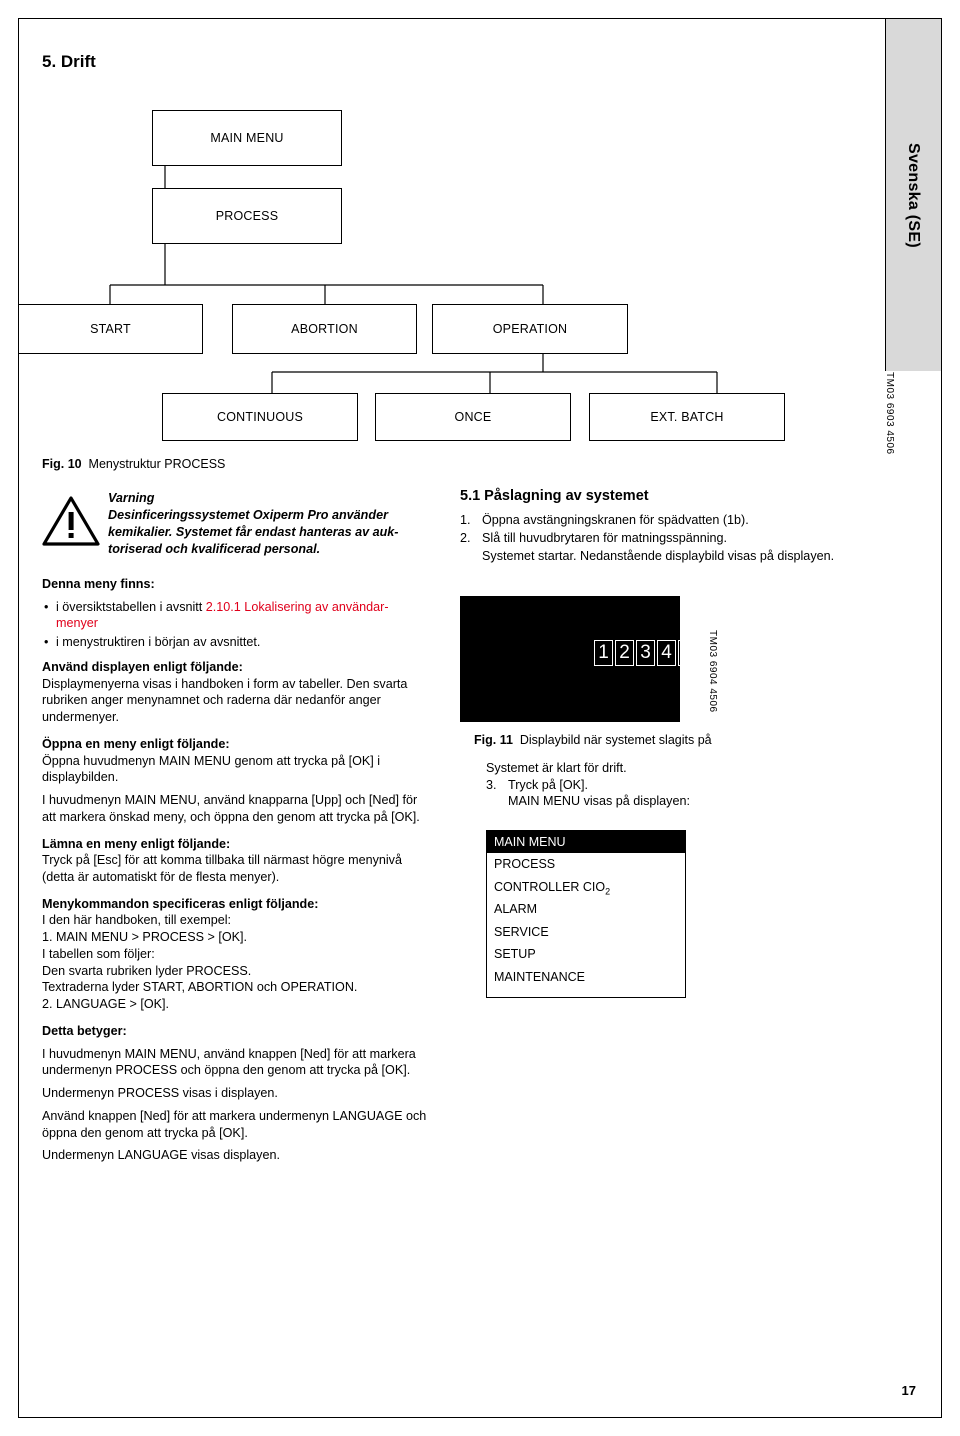 This screenshot has height=1436, width=960. I want to click on main-menu-item-controller: CONTROLLER CIO2, so click(586, 887).